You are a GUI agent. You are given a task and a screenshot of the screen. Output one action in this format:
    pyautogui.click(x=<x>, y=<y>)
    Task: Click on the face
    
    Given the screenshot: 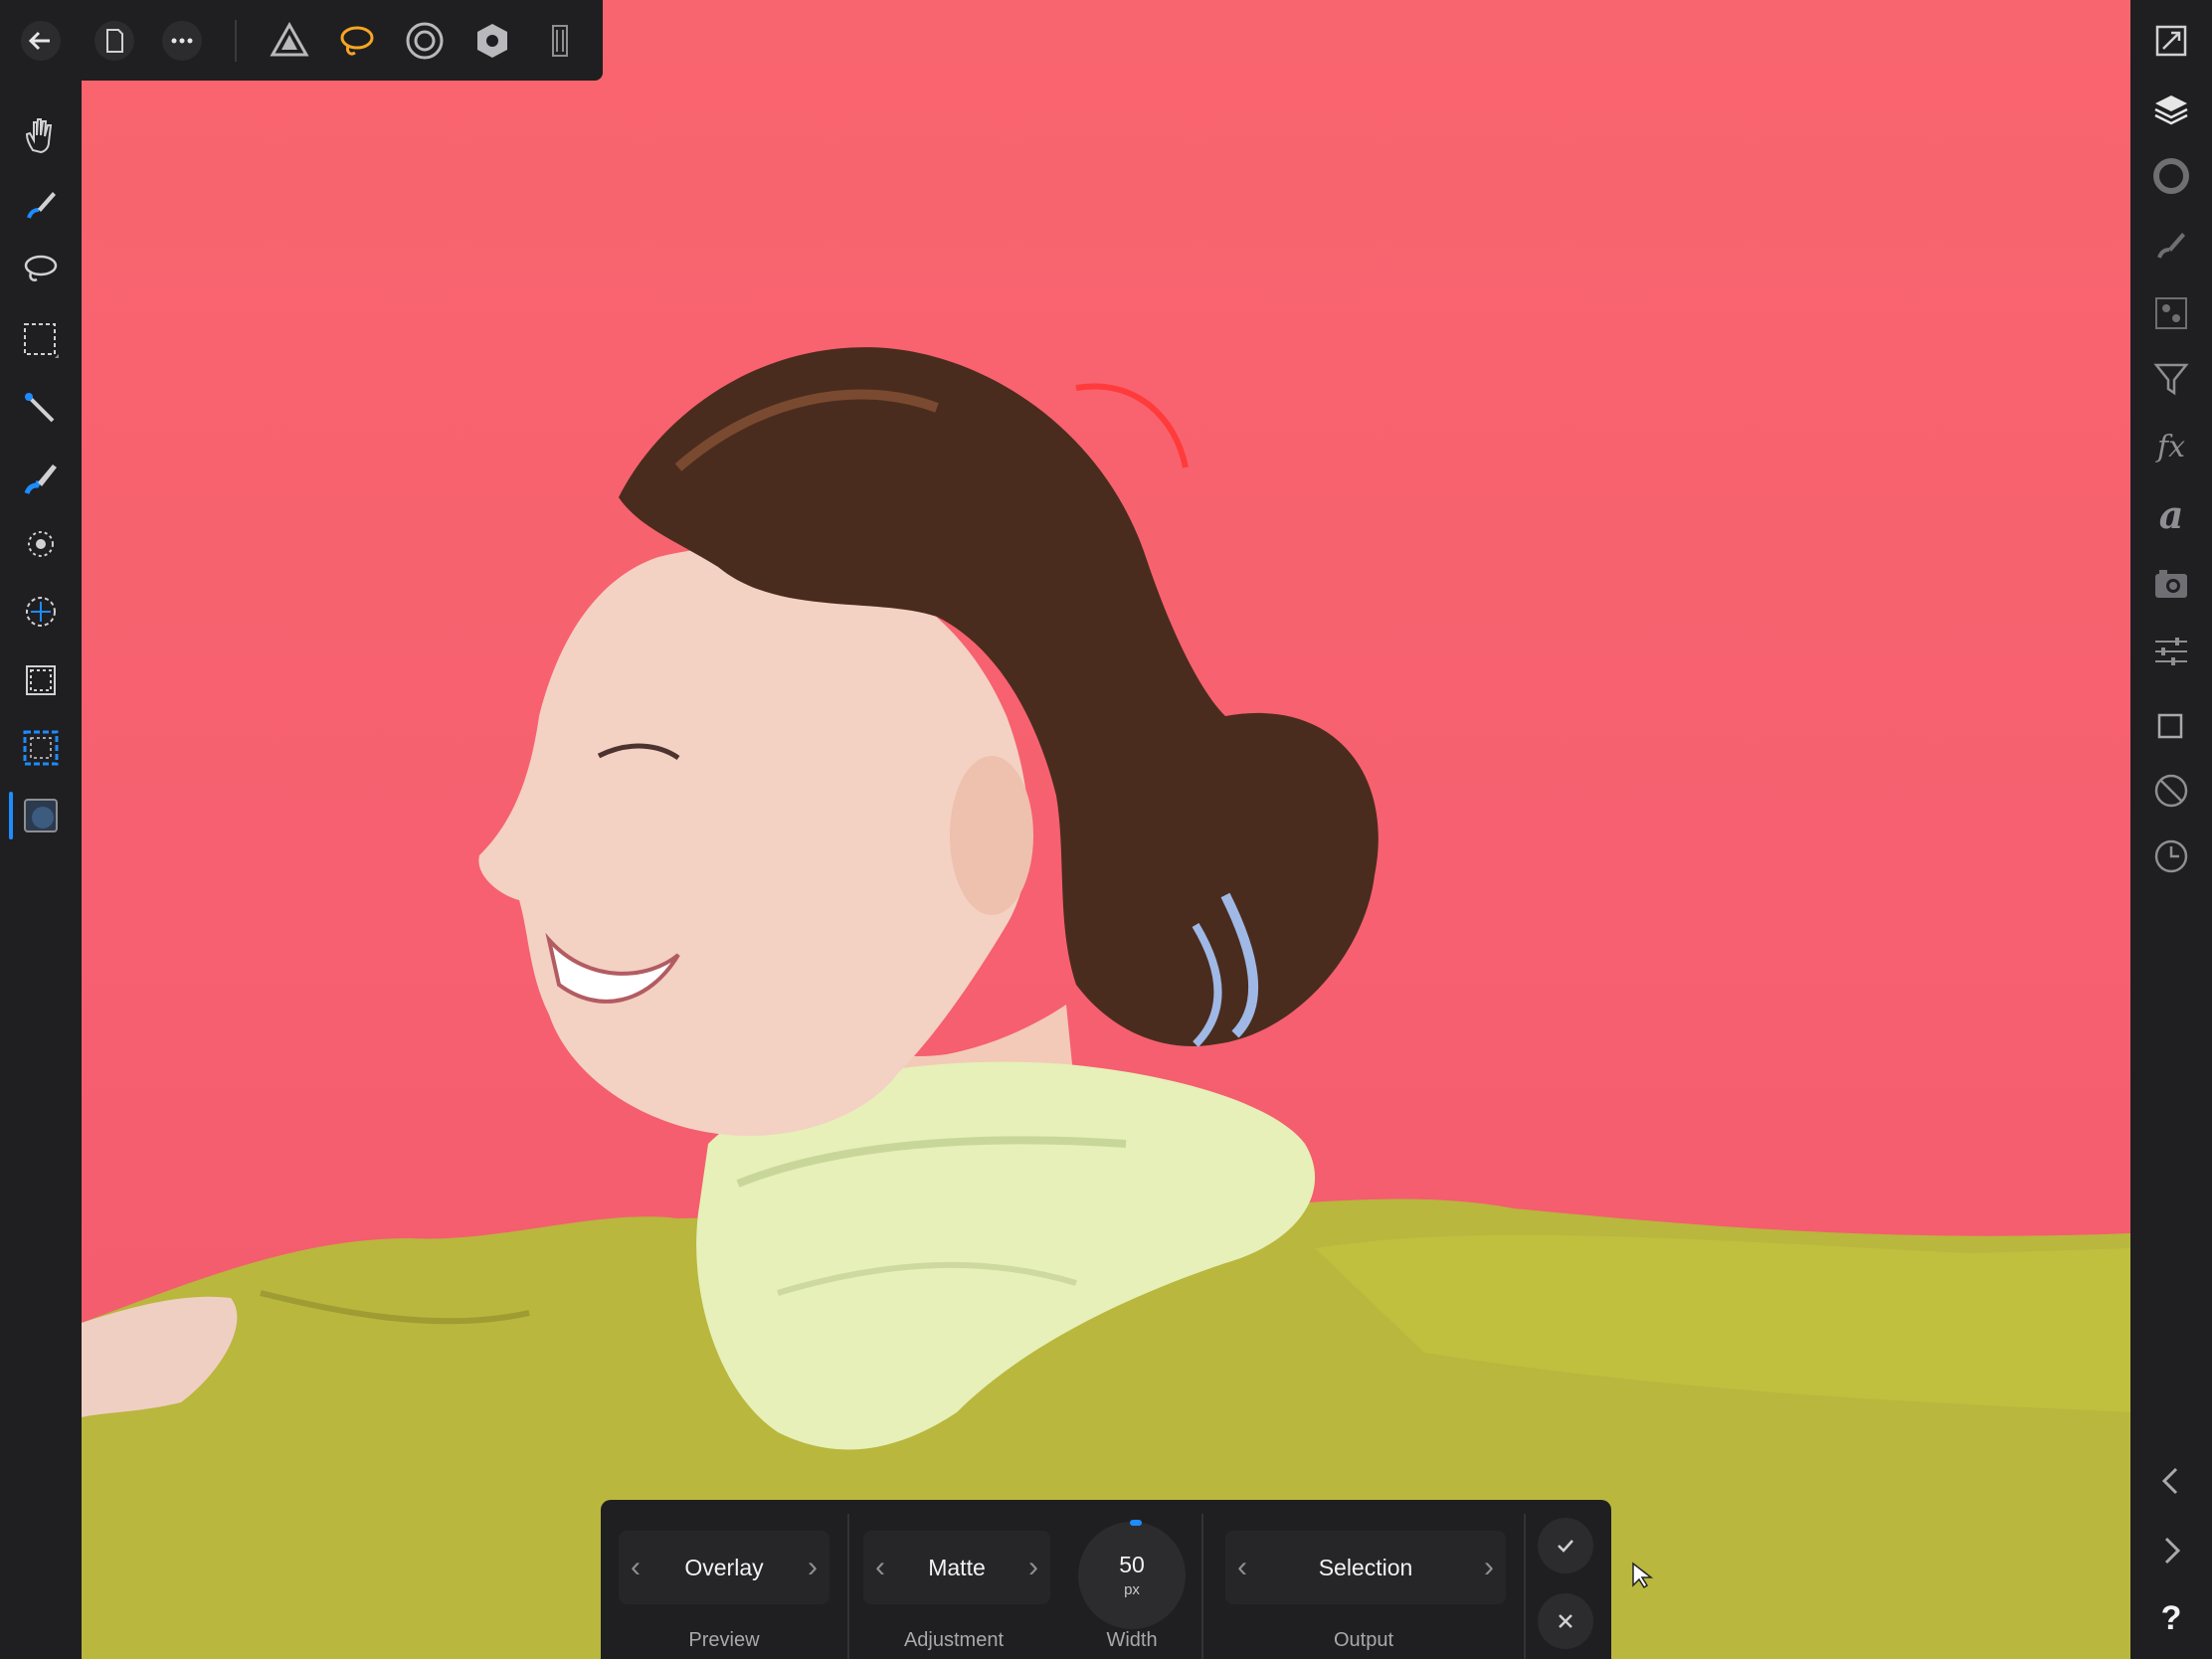 What is the action you would take?
    pyautogui.click(x=753, y=841)
    